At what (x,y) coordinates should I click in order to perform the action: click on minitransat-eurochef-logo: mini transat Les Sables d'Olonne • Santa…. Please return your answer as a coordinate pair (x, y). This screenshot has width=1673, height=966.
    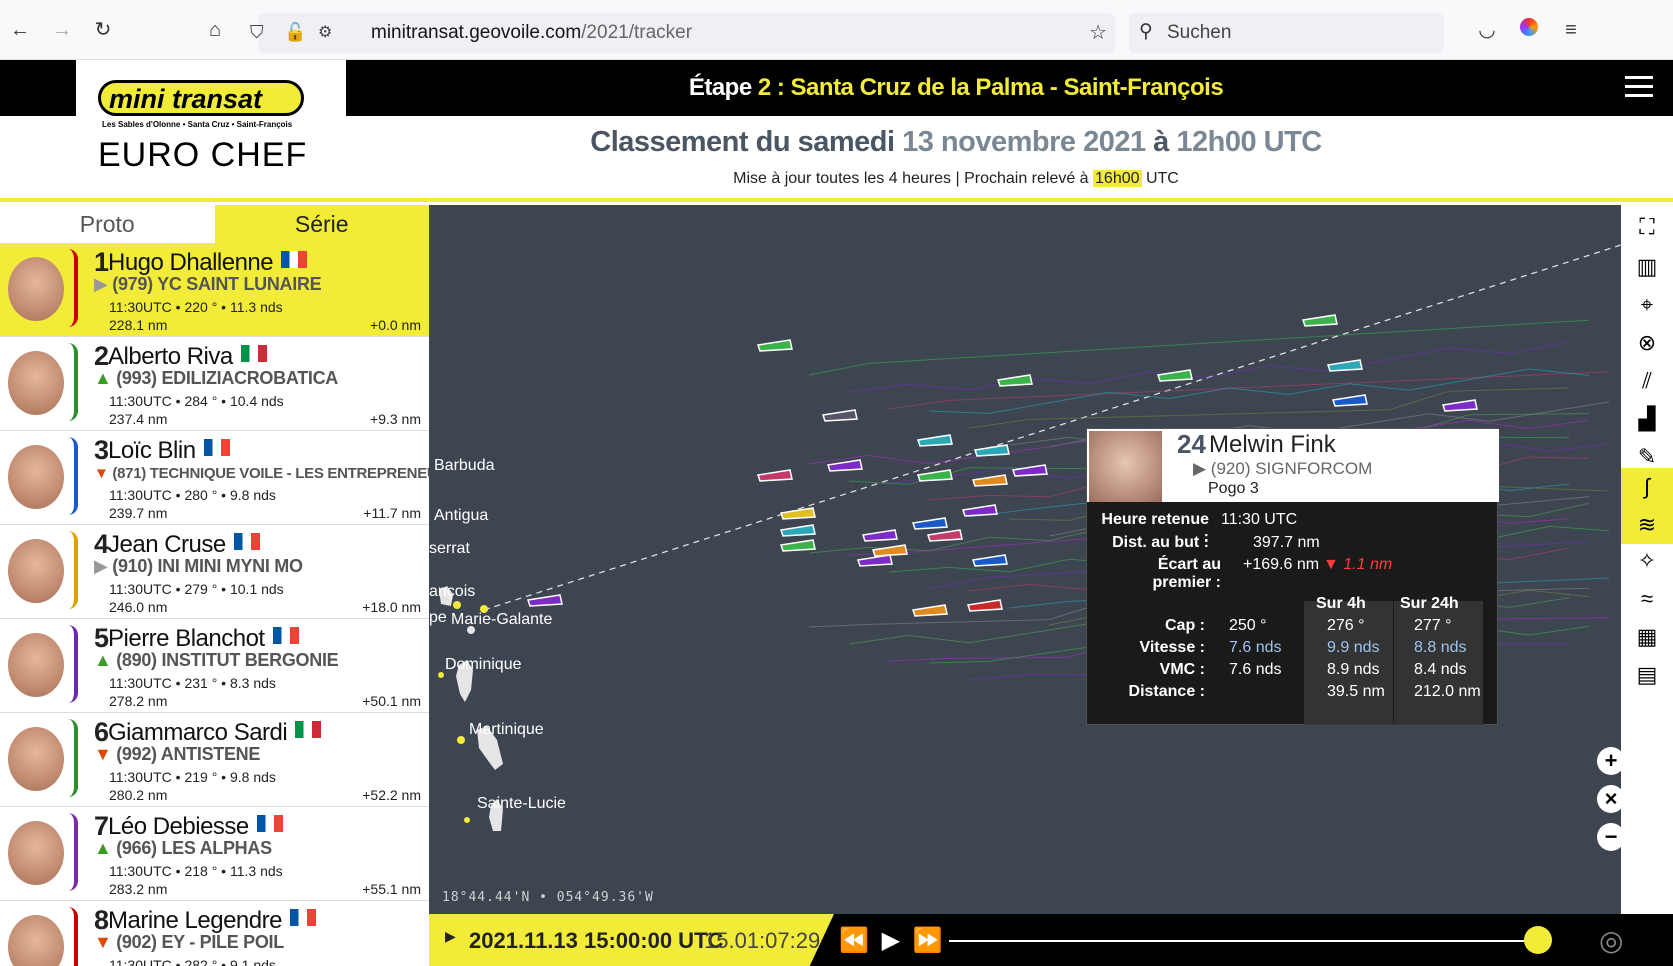
    Looking at the image, I should click on (211, 129).